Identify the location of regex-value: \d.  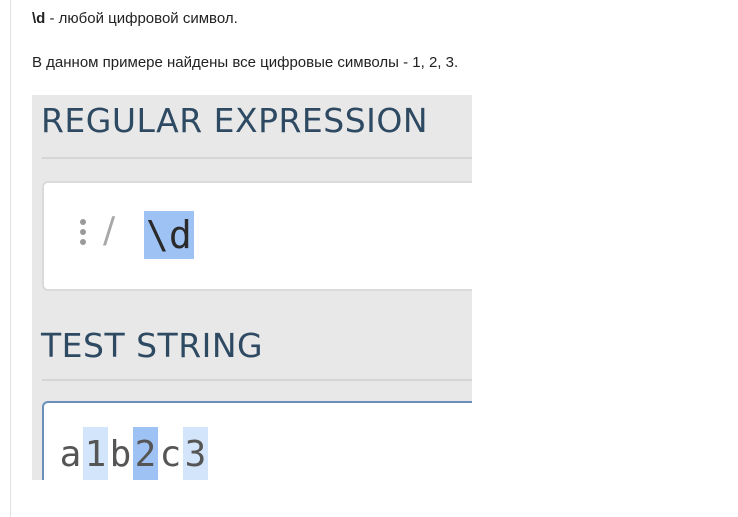
(169, 235).